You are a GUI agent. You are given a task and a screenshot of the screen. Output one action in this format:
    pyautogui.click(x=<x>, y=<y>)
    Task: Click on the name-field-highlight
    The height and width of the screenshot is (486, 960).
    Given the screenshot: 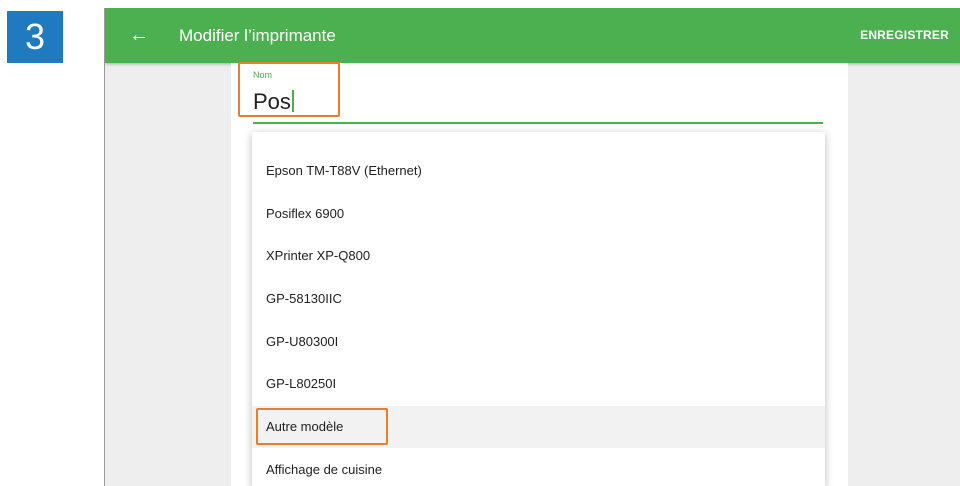 What is the action you would take?
    pyautogui.click(x=289, y=89)
    